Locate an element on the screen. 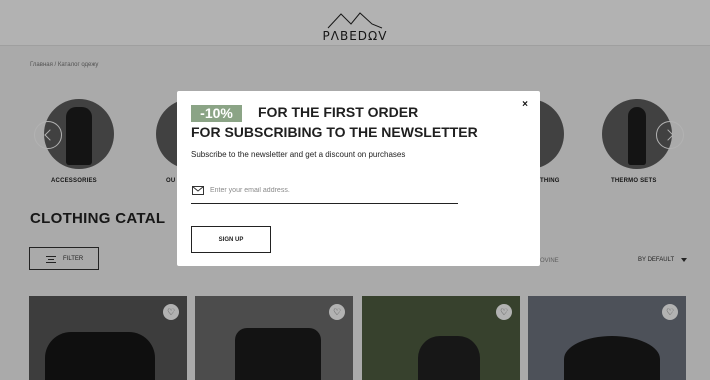 The width and height of the screenshot is (710, 380). email-input is located at coordinates (334, 190).